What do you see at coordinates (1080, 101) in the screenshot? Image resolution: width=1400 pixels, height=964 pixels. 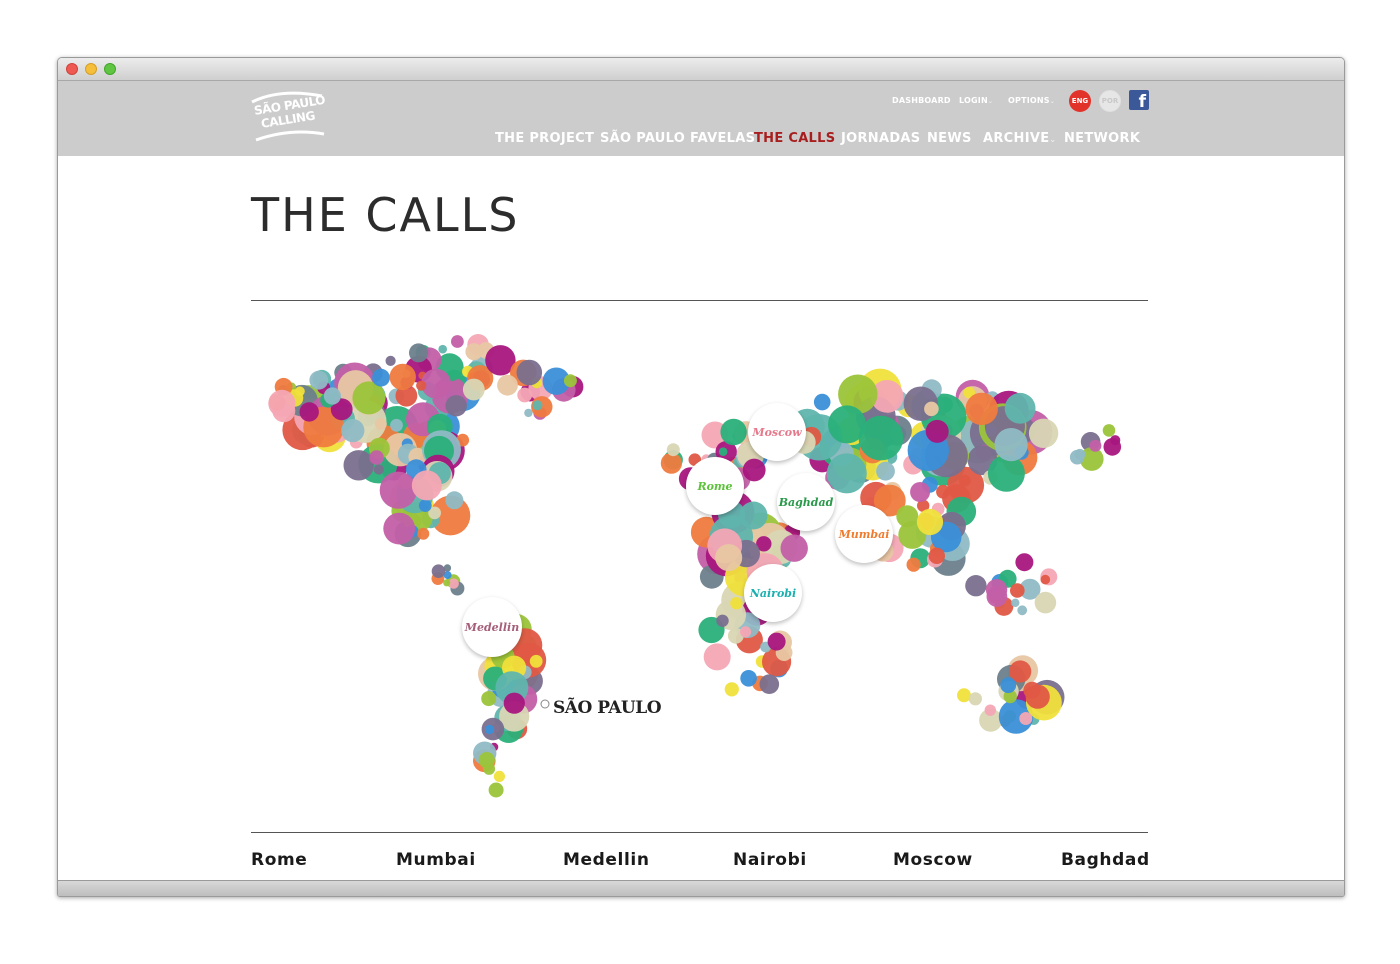 I see `language-eng-button: ENG` at bounding box center [1080, 101].